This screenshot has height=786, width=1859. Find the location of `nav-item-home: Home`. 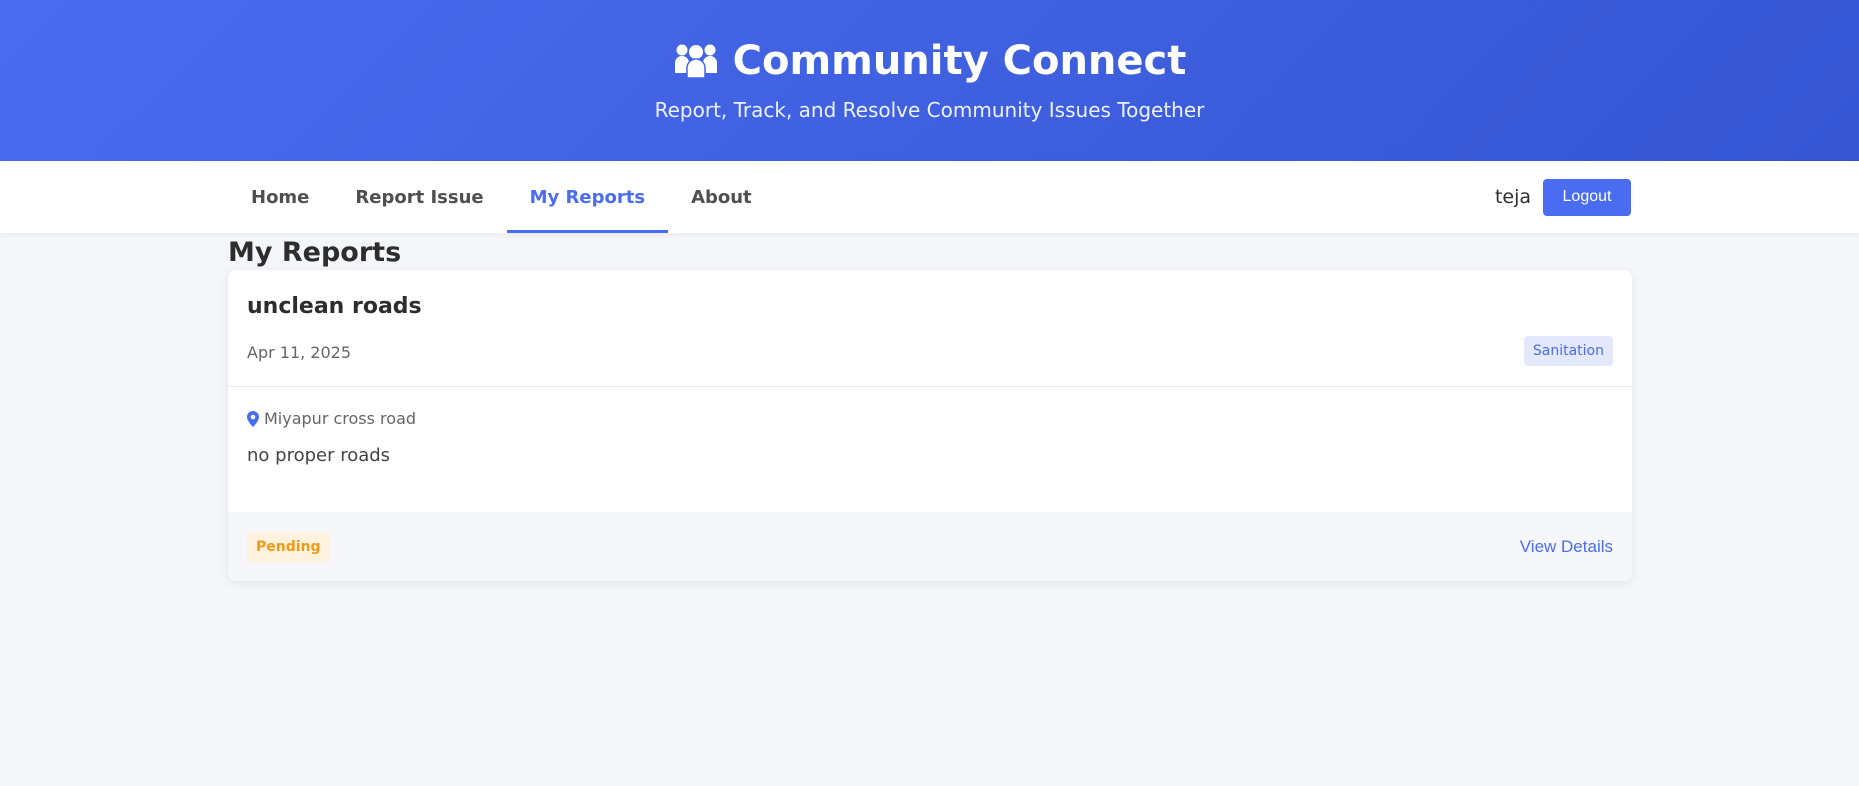

nav-item-home: Home is located at coordinates (280, 197).